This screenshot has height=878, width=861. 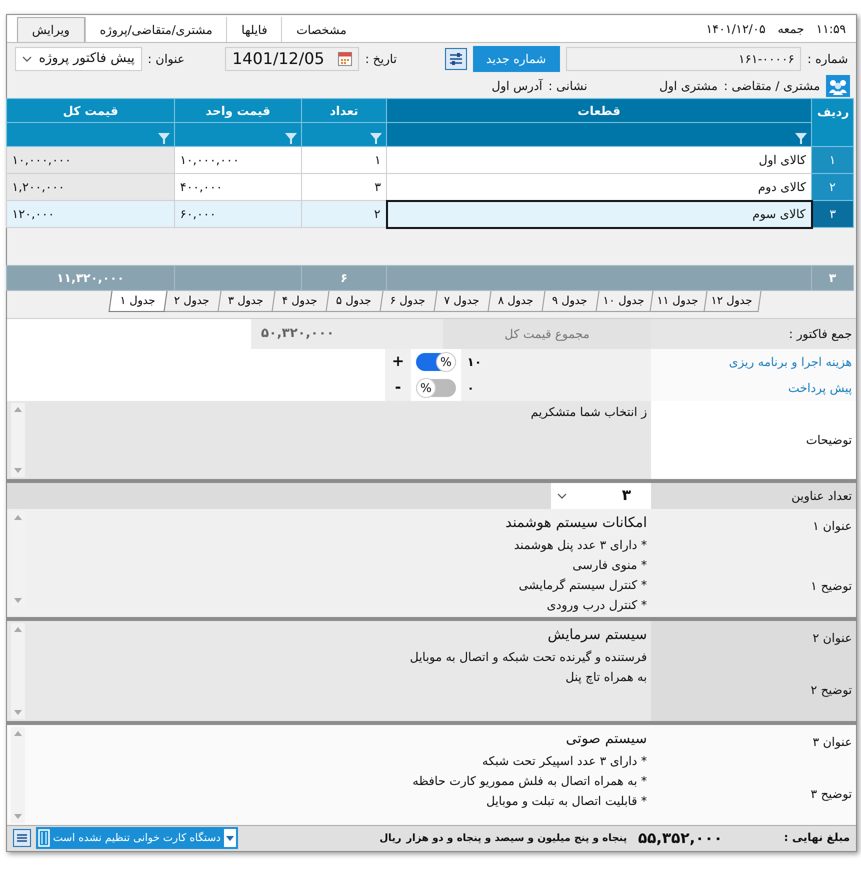 What do you see at coordinates (90, 214) in the screenshot?
I see `table-cell: ۱۲۰,۰۰۰` at bounding box center [90, 214].